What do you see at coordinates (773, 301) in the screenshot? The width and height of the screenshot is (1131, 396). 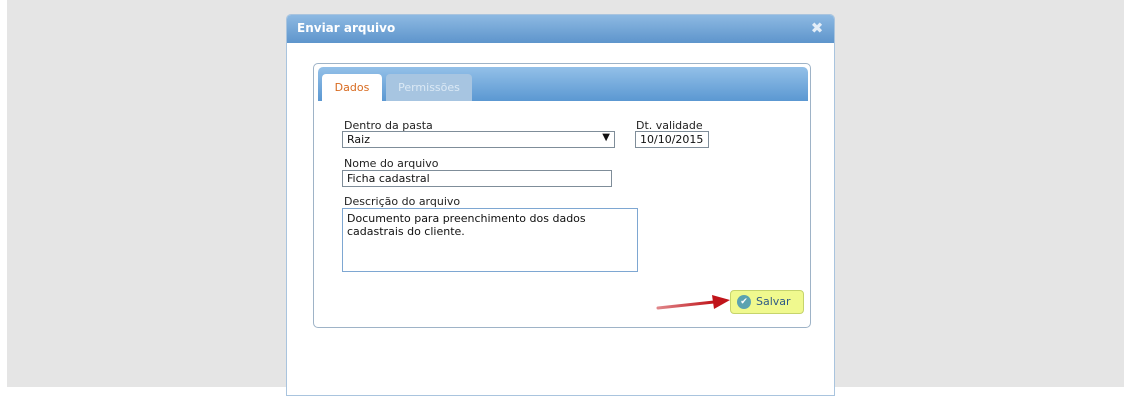 I see `save-button-label: Salvar` at bounding box center [773, 301].